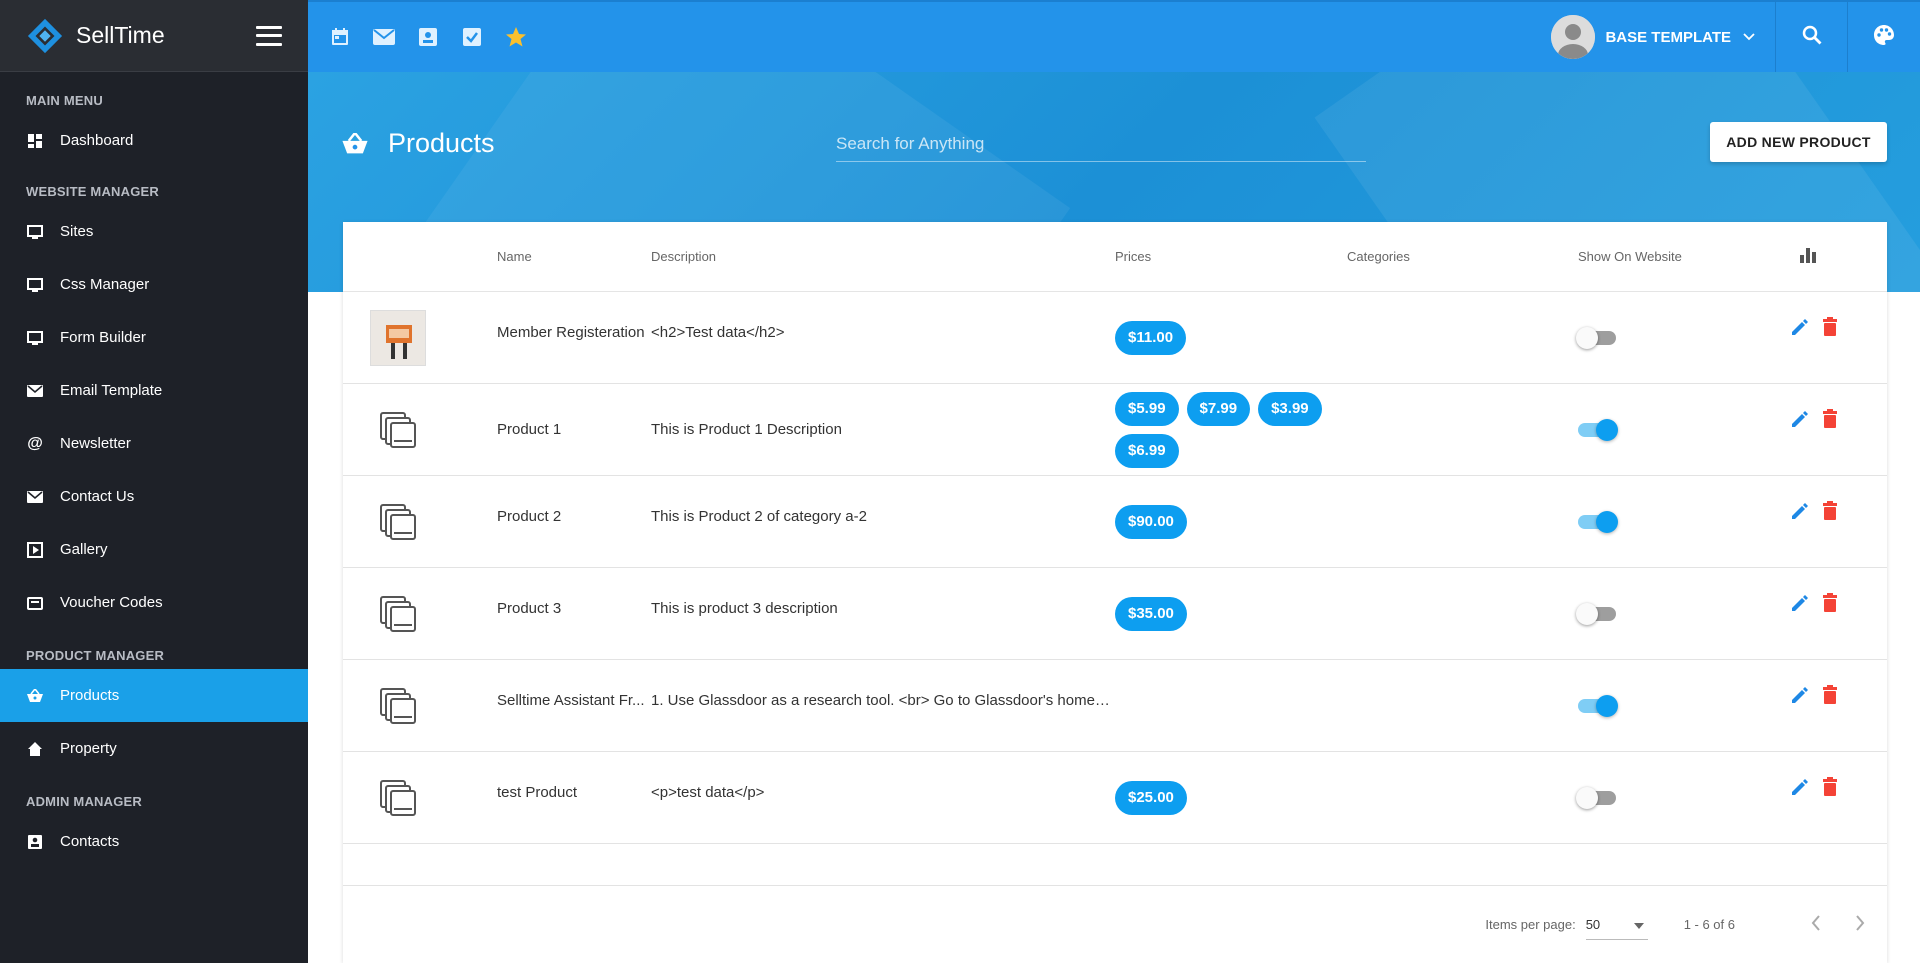 This screenshot has height=963, width=1920. I want to click on theme-button, so click(1884, 37).